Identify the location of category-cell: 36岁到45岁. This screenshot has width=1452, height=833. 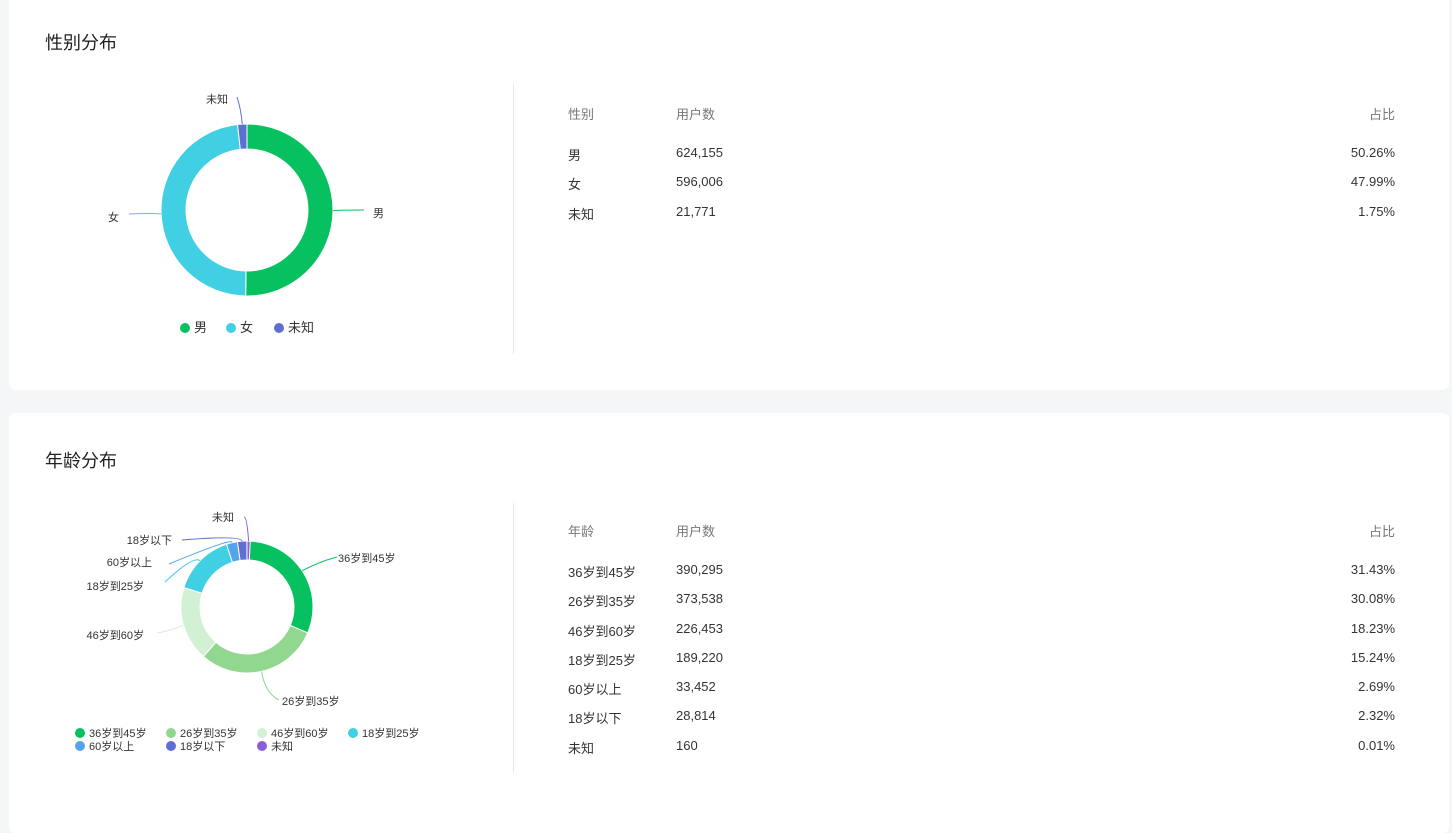
(602, 572).